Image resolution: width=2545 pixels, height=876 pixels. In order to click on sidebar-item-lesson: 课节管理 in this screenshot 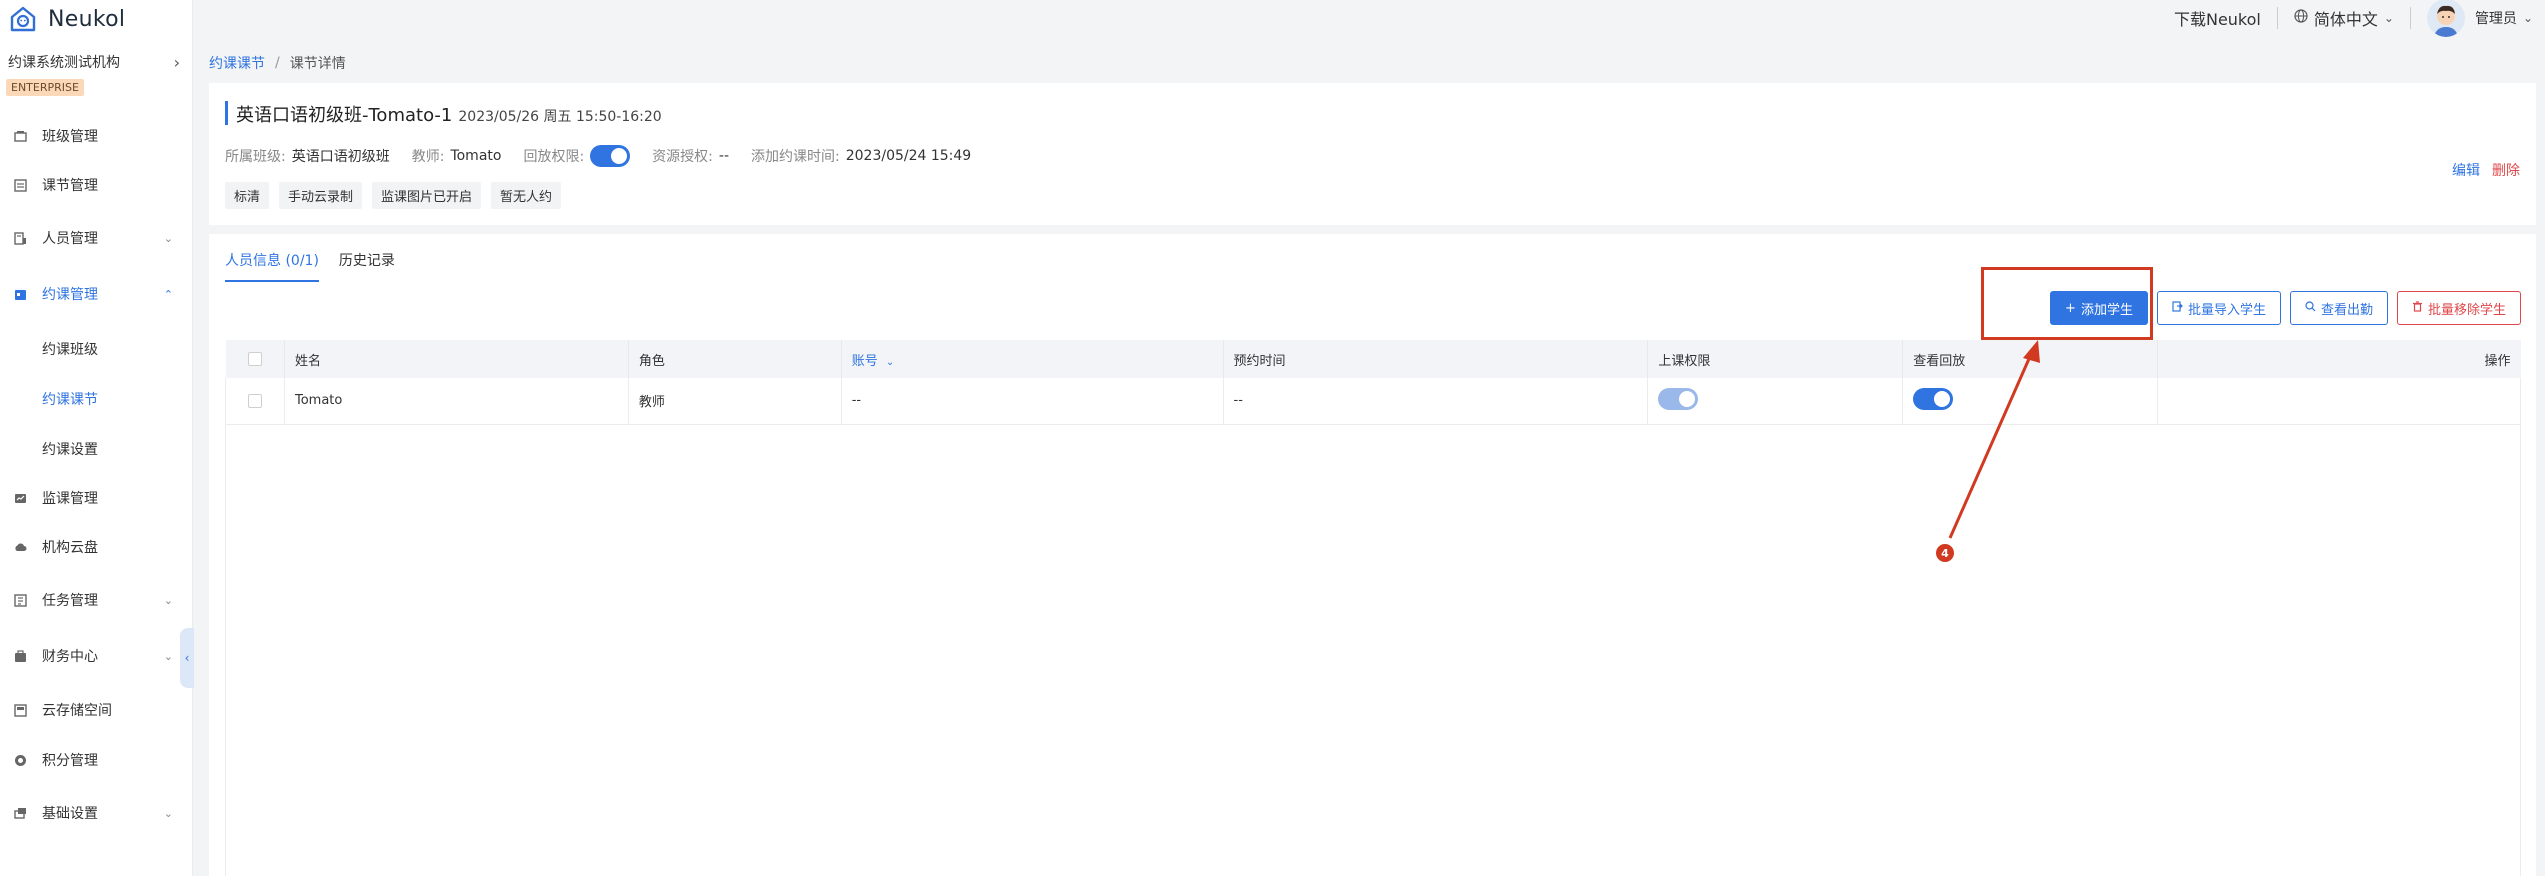, I will do `click(96, 185)`.